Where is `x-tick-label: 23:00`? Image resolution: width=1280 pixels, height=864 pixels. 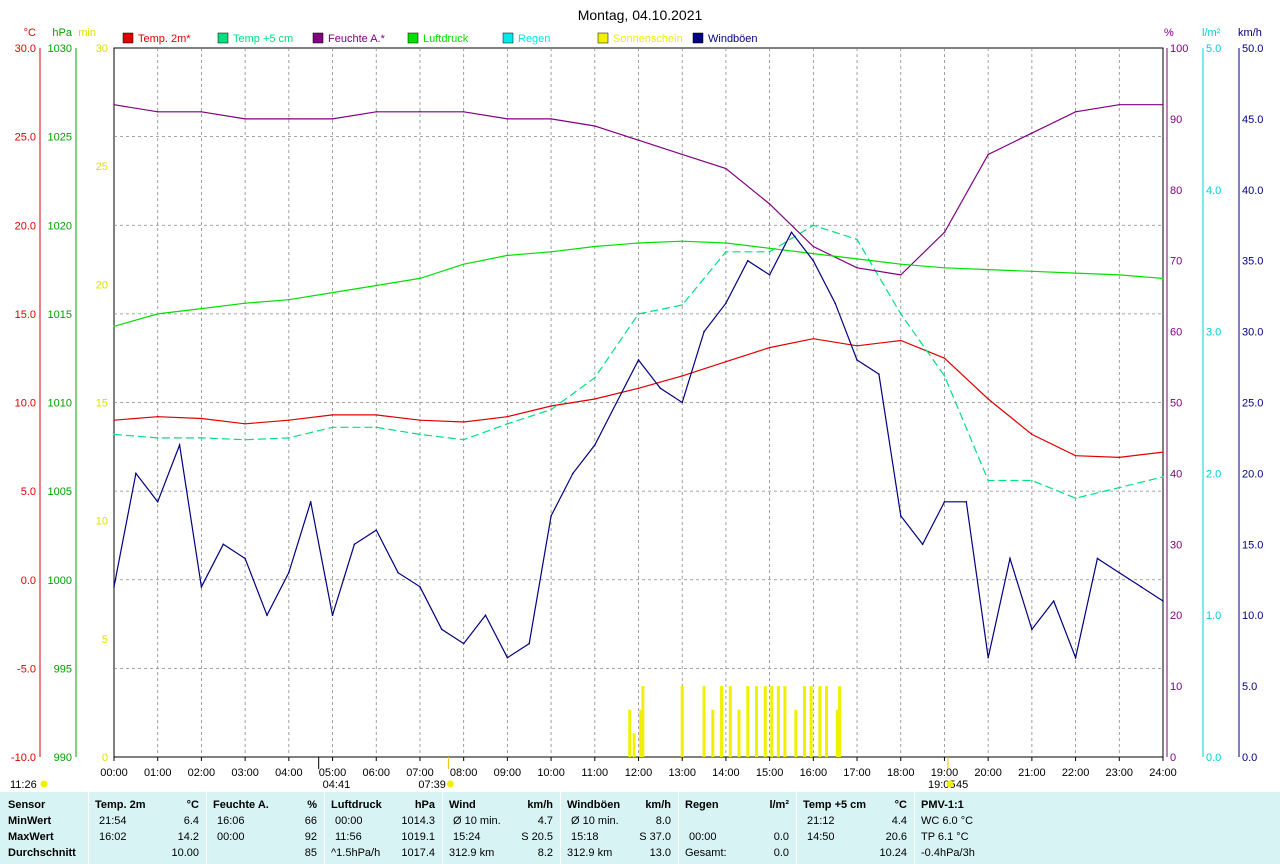 x-tick-label: 23:00 is located at coordinates (1120, 773).